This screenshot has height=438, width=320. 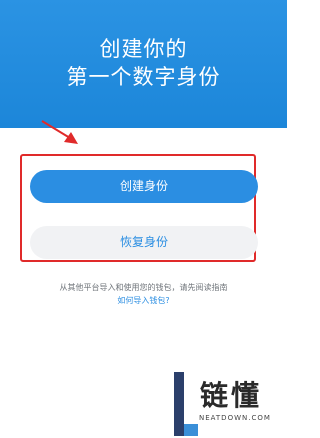 What do you see at coordinates (143, 300) in the screenshot?
I see `how-to-import-wallet-link: 如何导入钱包?` at bounding box center [143, 300].